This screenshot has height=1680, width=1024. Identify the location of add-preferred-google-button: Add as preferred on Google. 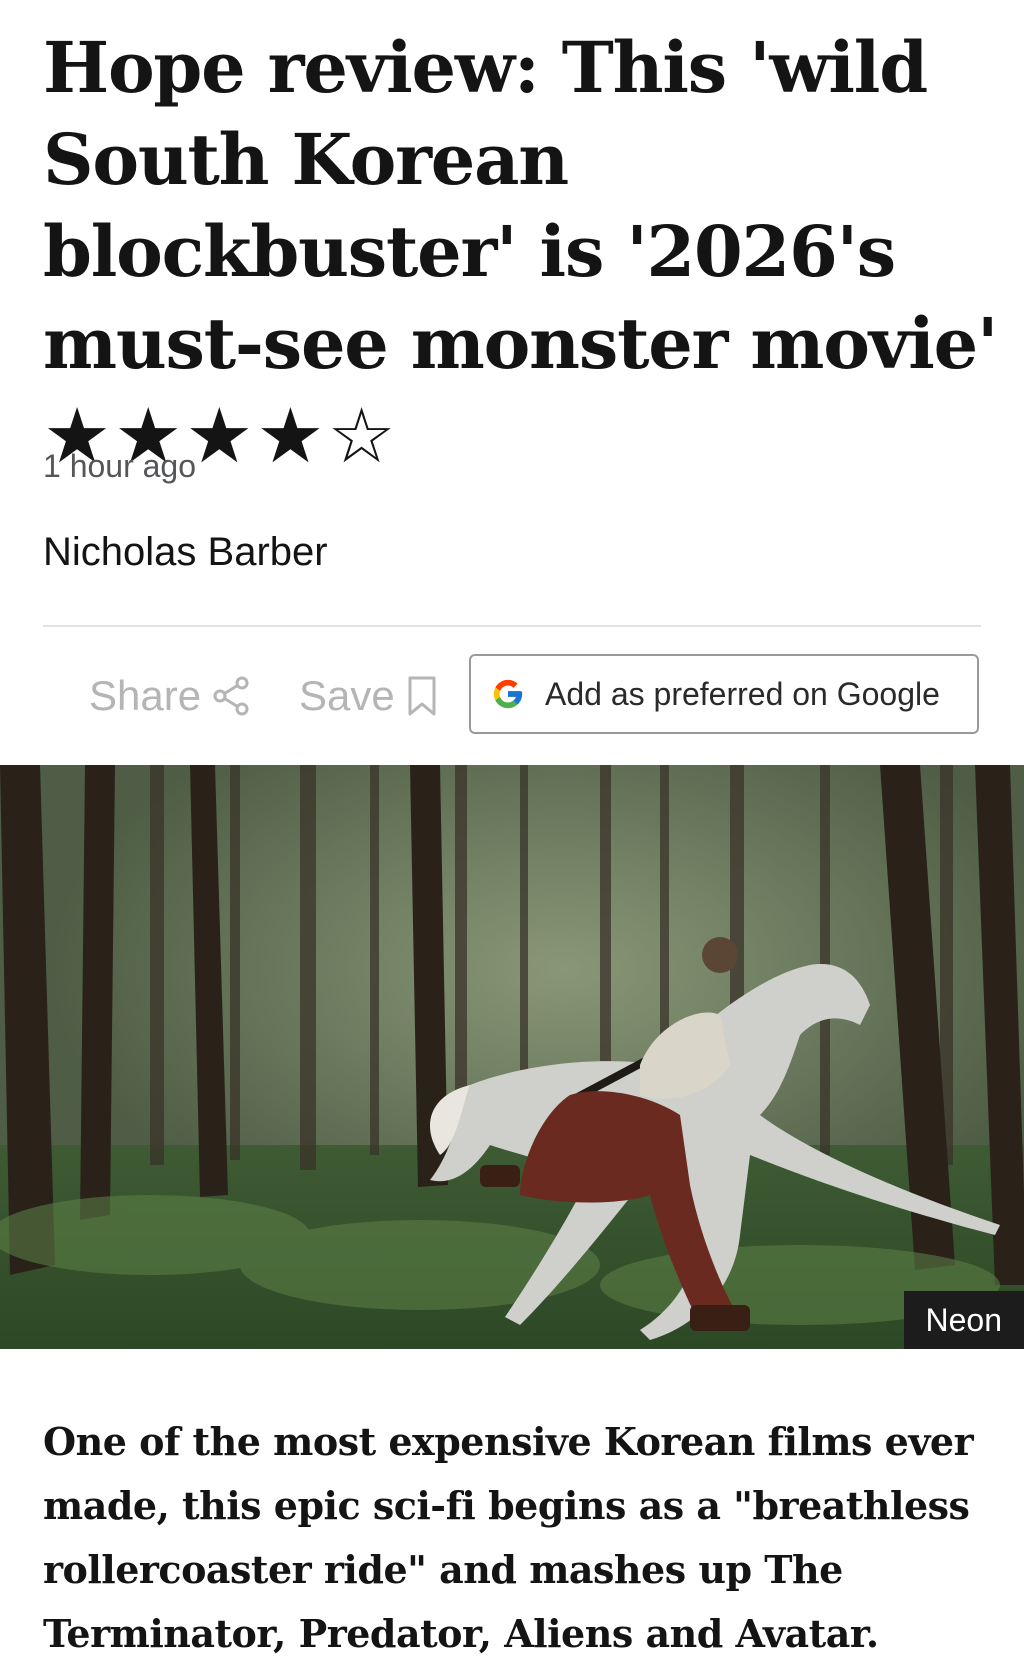
(724, 694).